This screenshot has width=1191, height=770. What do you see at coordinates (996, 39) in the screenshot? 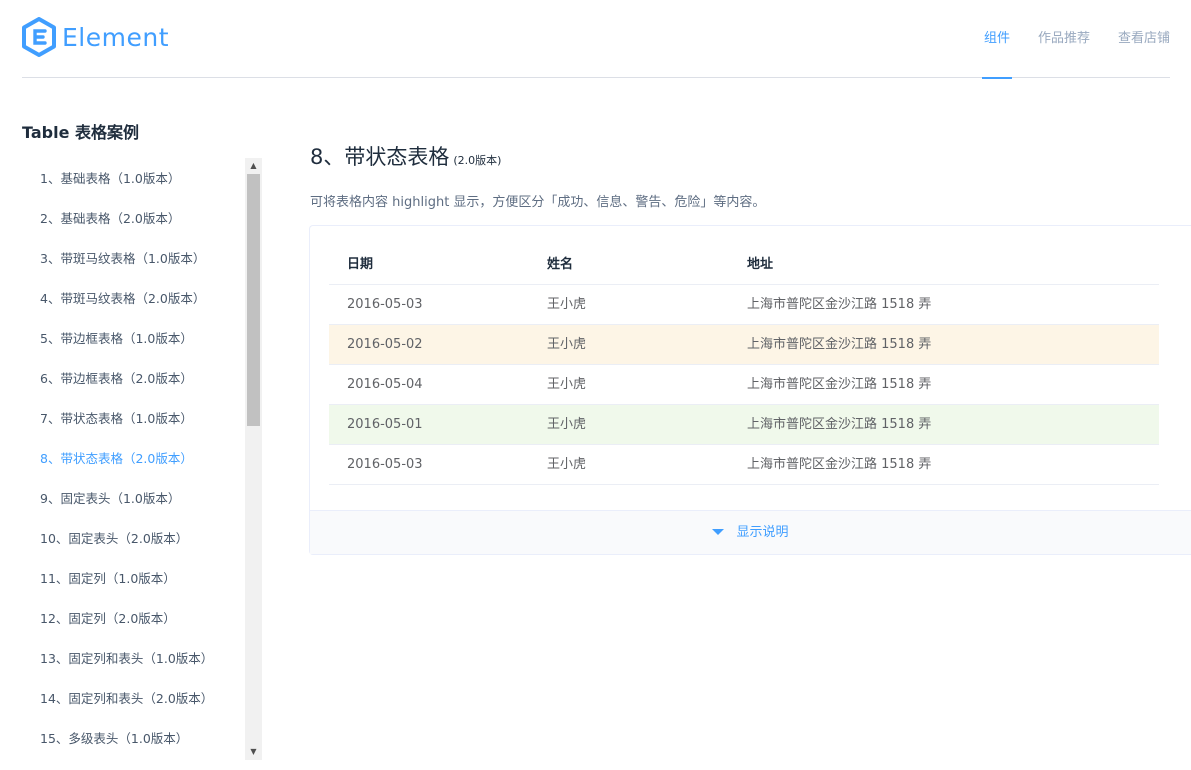
I see `nav-item-components: 组件` at bounding box center [996, 39].